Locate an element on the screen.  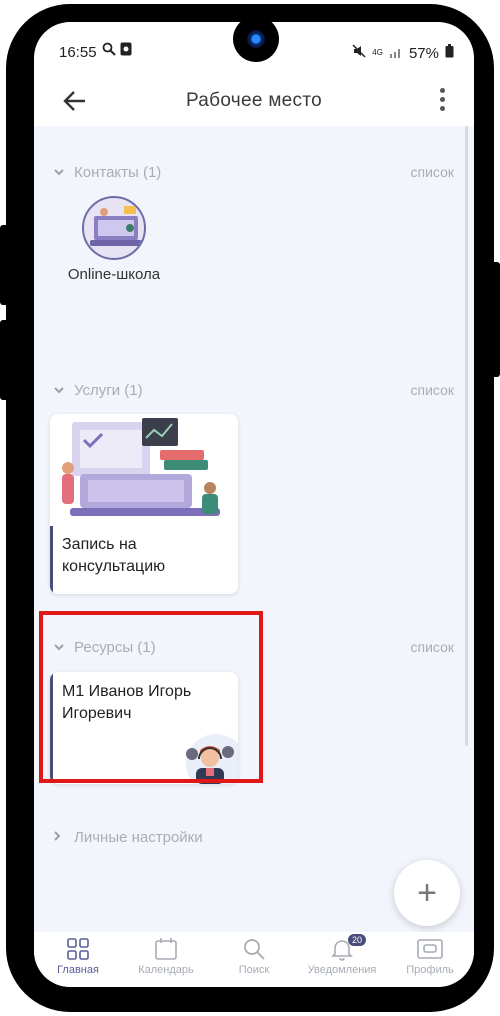
contact-name: Online-школа is located at coordinates (114, 274).